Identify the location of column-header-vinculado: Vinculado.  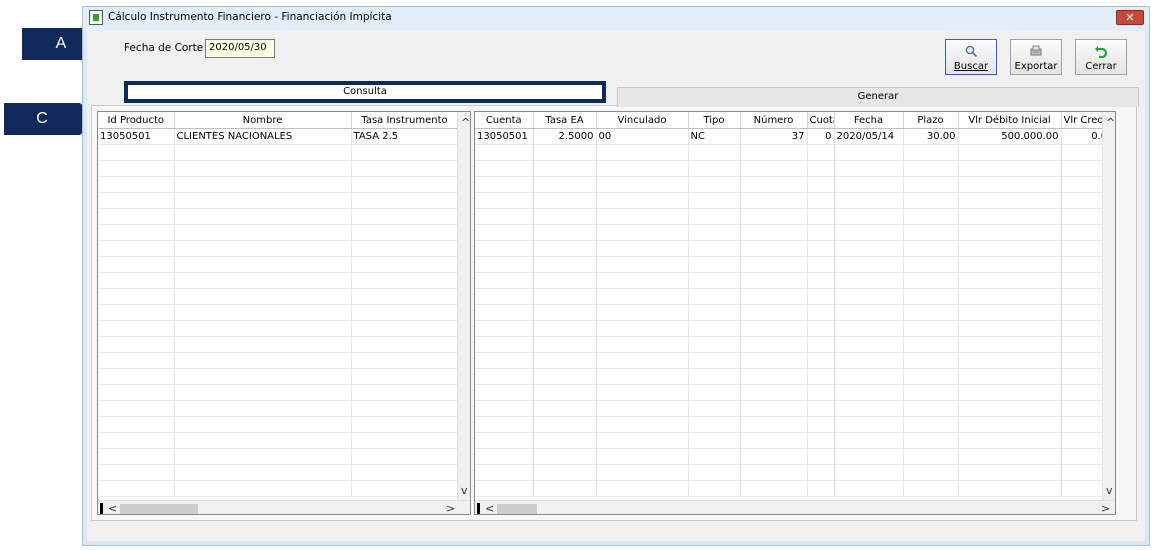
(642, 120).